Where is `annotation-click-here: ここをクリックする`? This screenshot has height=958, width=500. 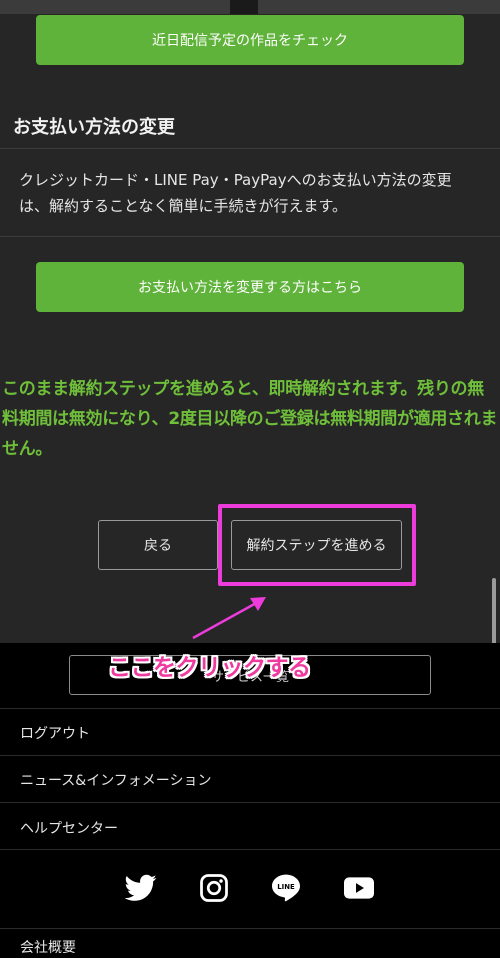
annotation-click-here: ここをクリックする is located at coordinates (209, 668).